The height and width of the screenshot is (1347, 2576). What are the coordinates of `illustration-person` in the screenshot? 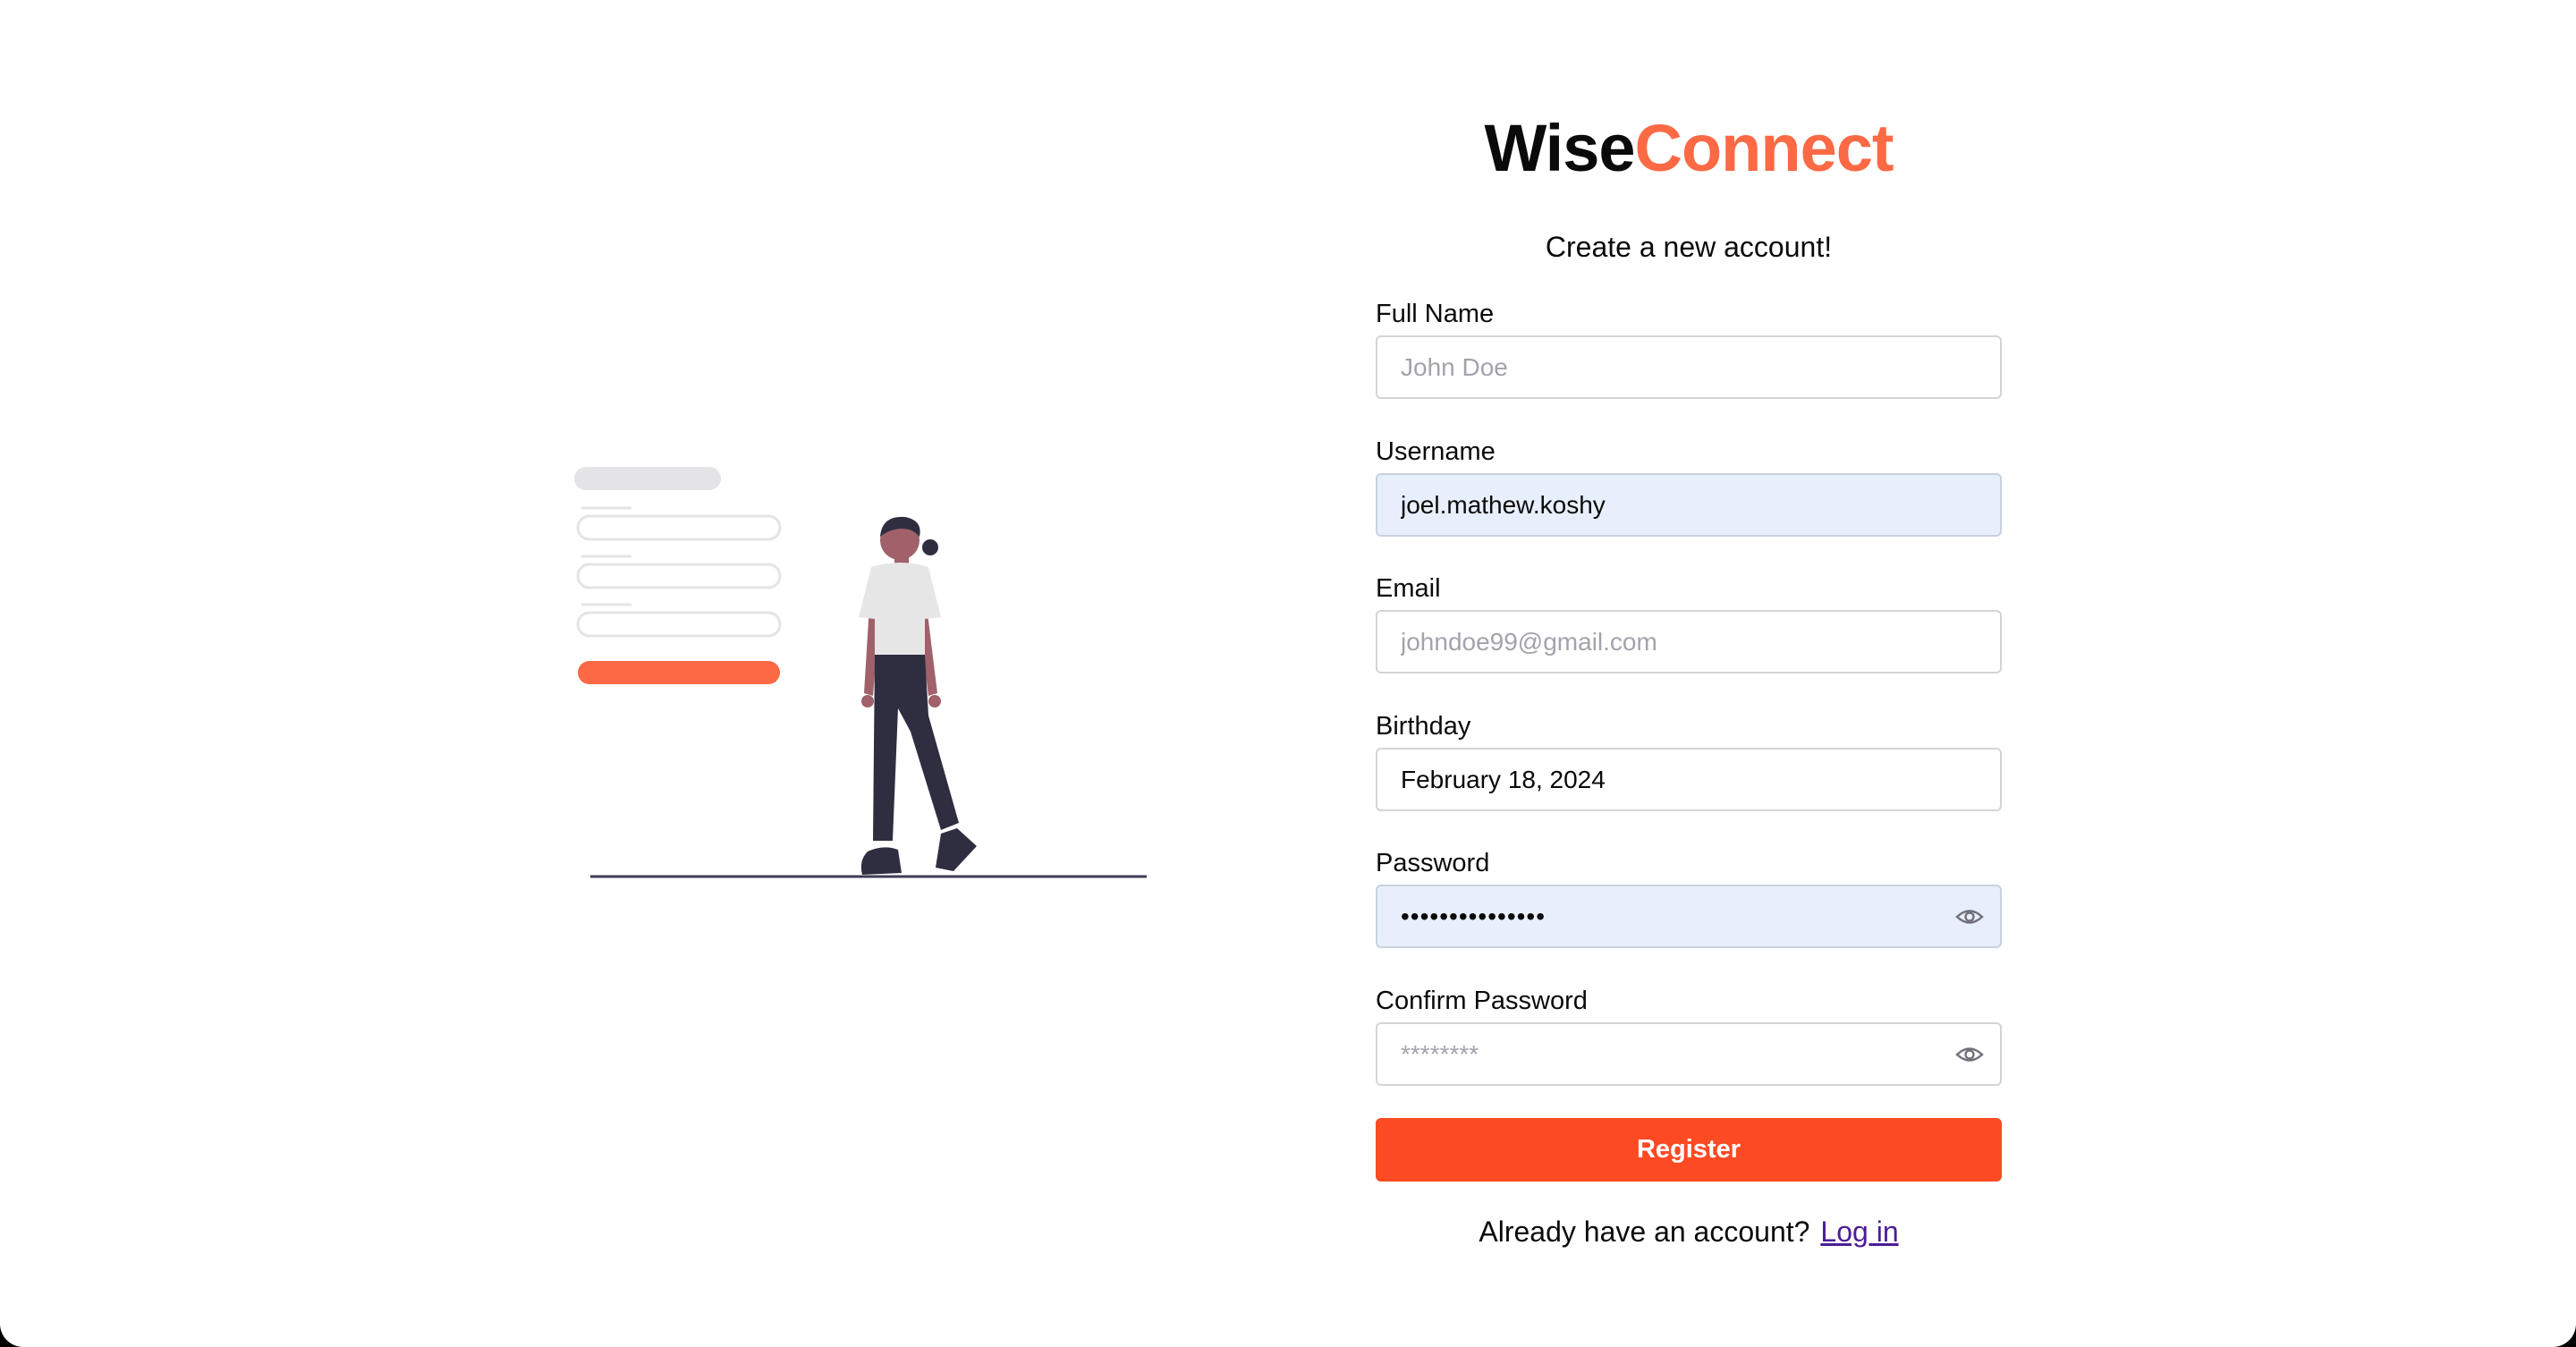 It's located at (918, 695).